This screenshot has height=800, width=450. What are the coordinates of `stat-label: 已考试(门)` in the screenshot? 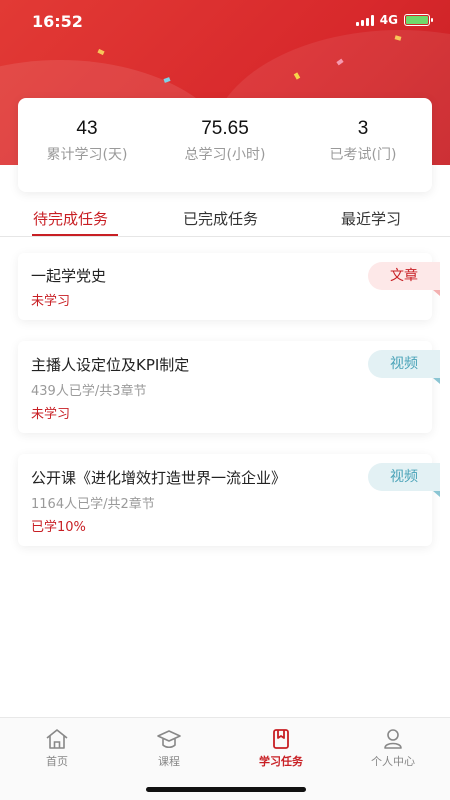 It's located at (363, 155).